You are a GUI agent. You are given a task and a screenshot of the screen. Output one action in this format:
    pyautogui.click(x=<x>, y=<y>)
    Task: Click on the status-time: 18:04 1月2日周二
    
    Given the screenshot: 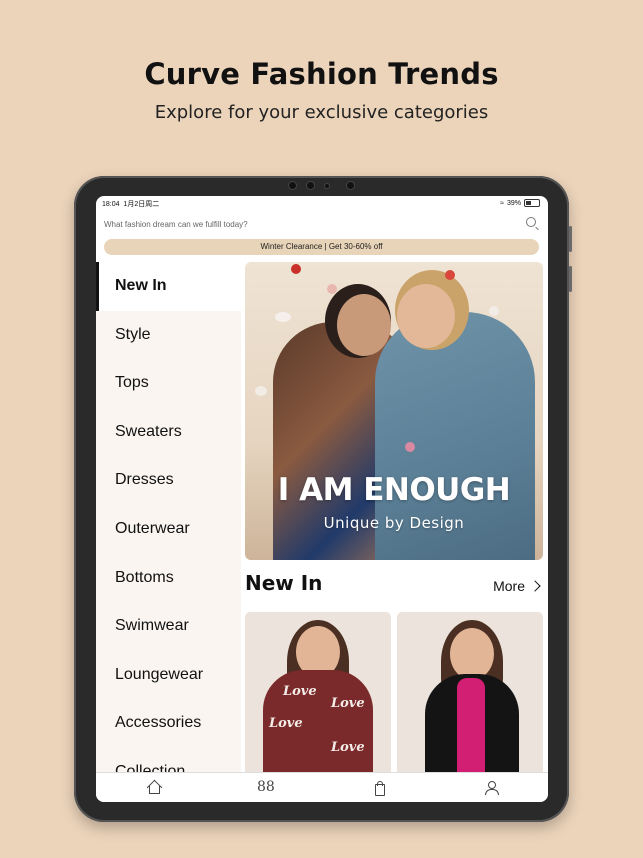 What is the action you would take?
    pyautogui.click(x=131, y=204)
    